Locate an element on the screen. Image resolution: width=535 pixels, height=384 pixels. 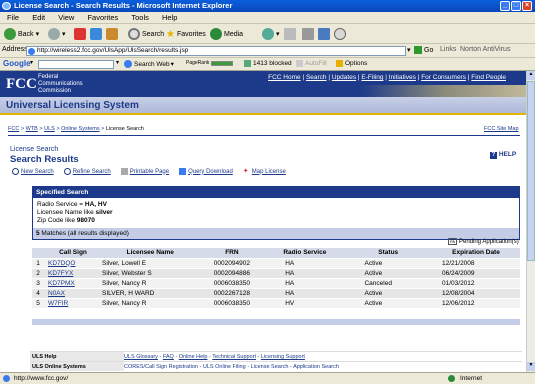
edit-button is located at coordinates (325, 34).